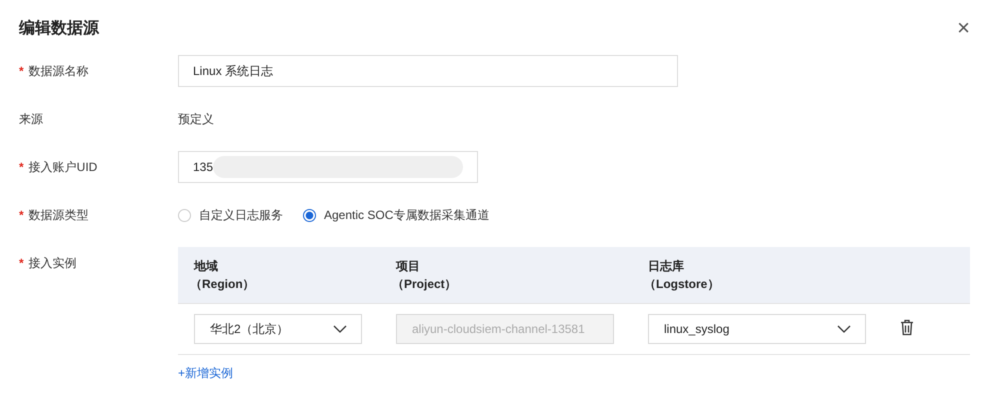 This screenshot has width=992, height=417. What do you see at coordinates (757, 329) in the screenshot?
I see `logstore-select: linux_syslog` at bounding box center [757, 329].